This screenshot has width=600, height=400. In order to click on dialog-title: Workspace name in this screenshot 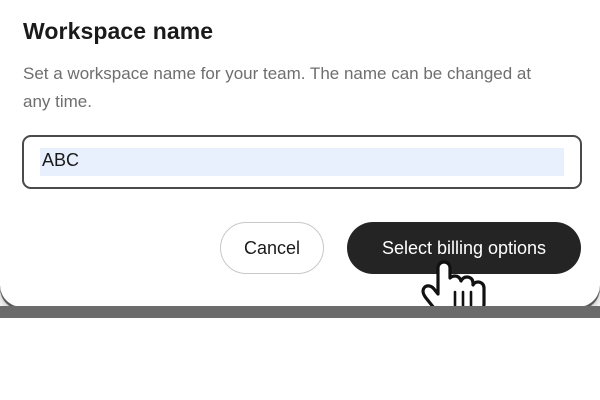, I will do `click(118, 31)`.